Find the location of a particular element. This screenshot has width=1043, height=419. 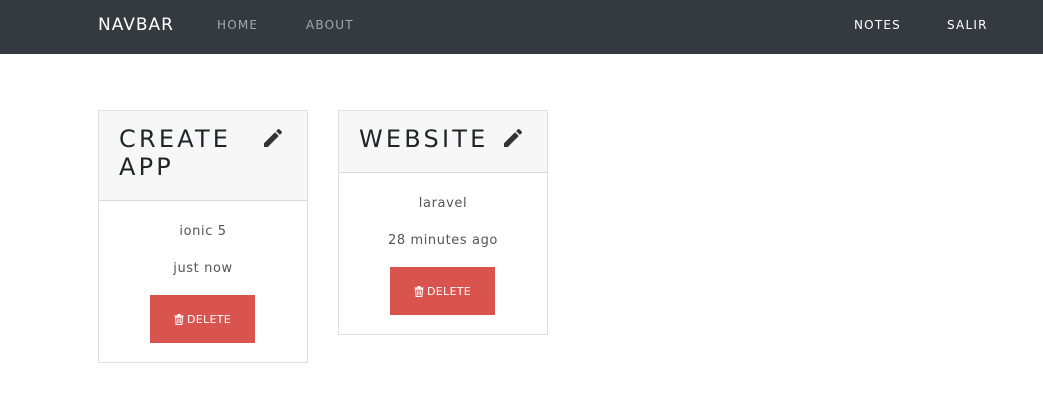

note-card-header: CREATE APP is located at coordinates (203, 156).